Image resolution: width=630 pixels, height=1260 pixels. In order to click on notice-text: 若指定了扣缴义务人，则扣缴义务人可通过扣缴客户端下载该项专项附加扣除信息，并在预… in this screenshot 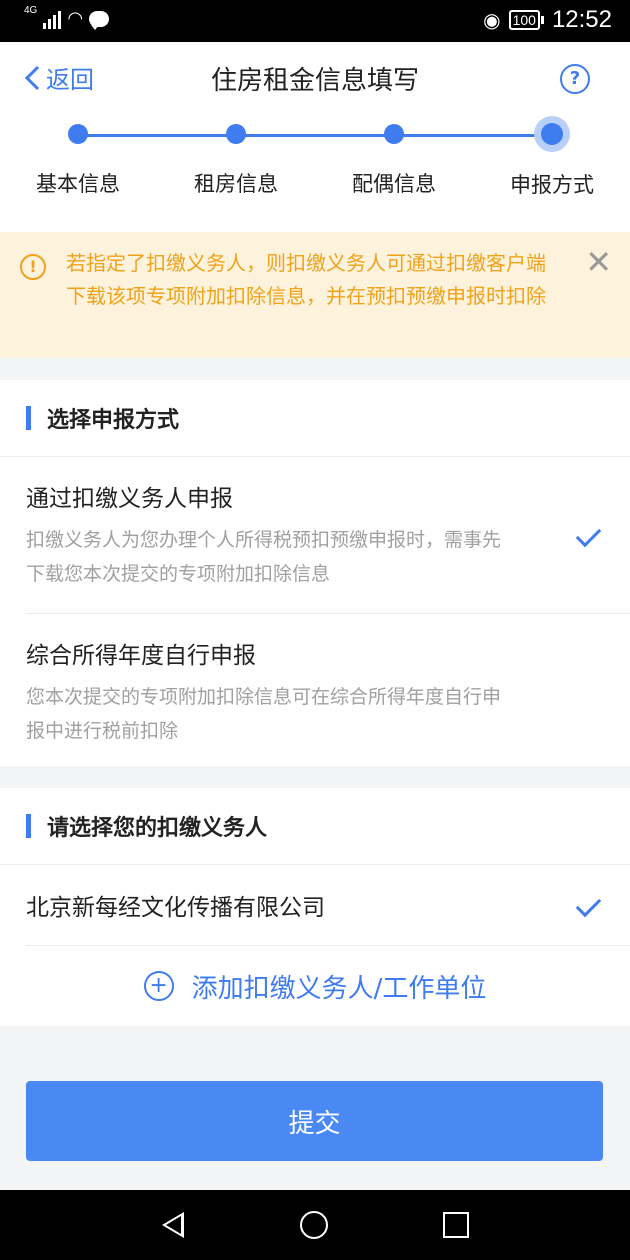, I will do `click(306, 279)`.